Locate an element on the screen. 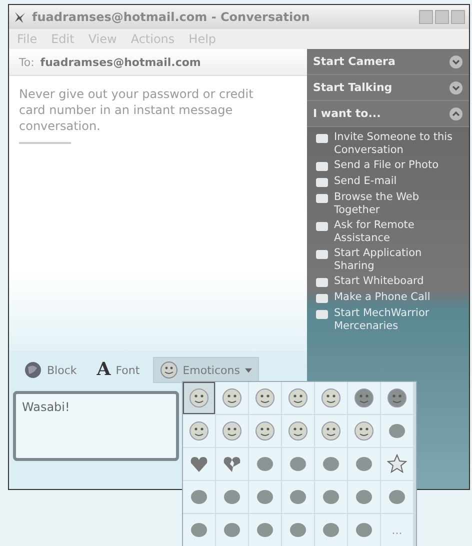 The height and width of the screenshot is (546, 472). action-link: Ask for Remote Assistance is located at coordinates (390, 232).